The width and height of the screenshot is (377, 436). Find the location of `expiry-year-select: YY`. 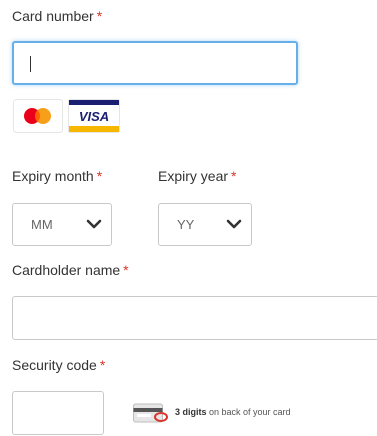

expiry-year-select: YY is located at coordinates (205, 224).